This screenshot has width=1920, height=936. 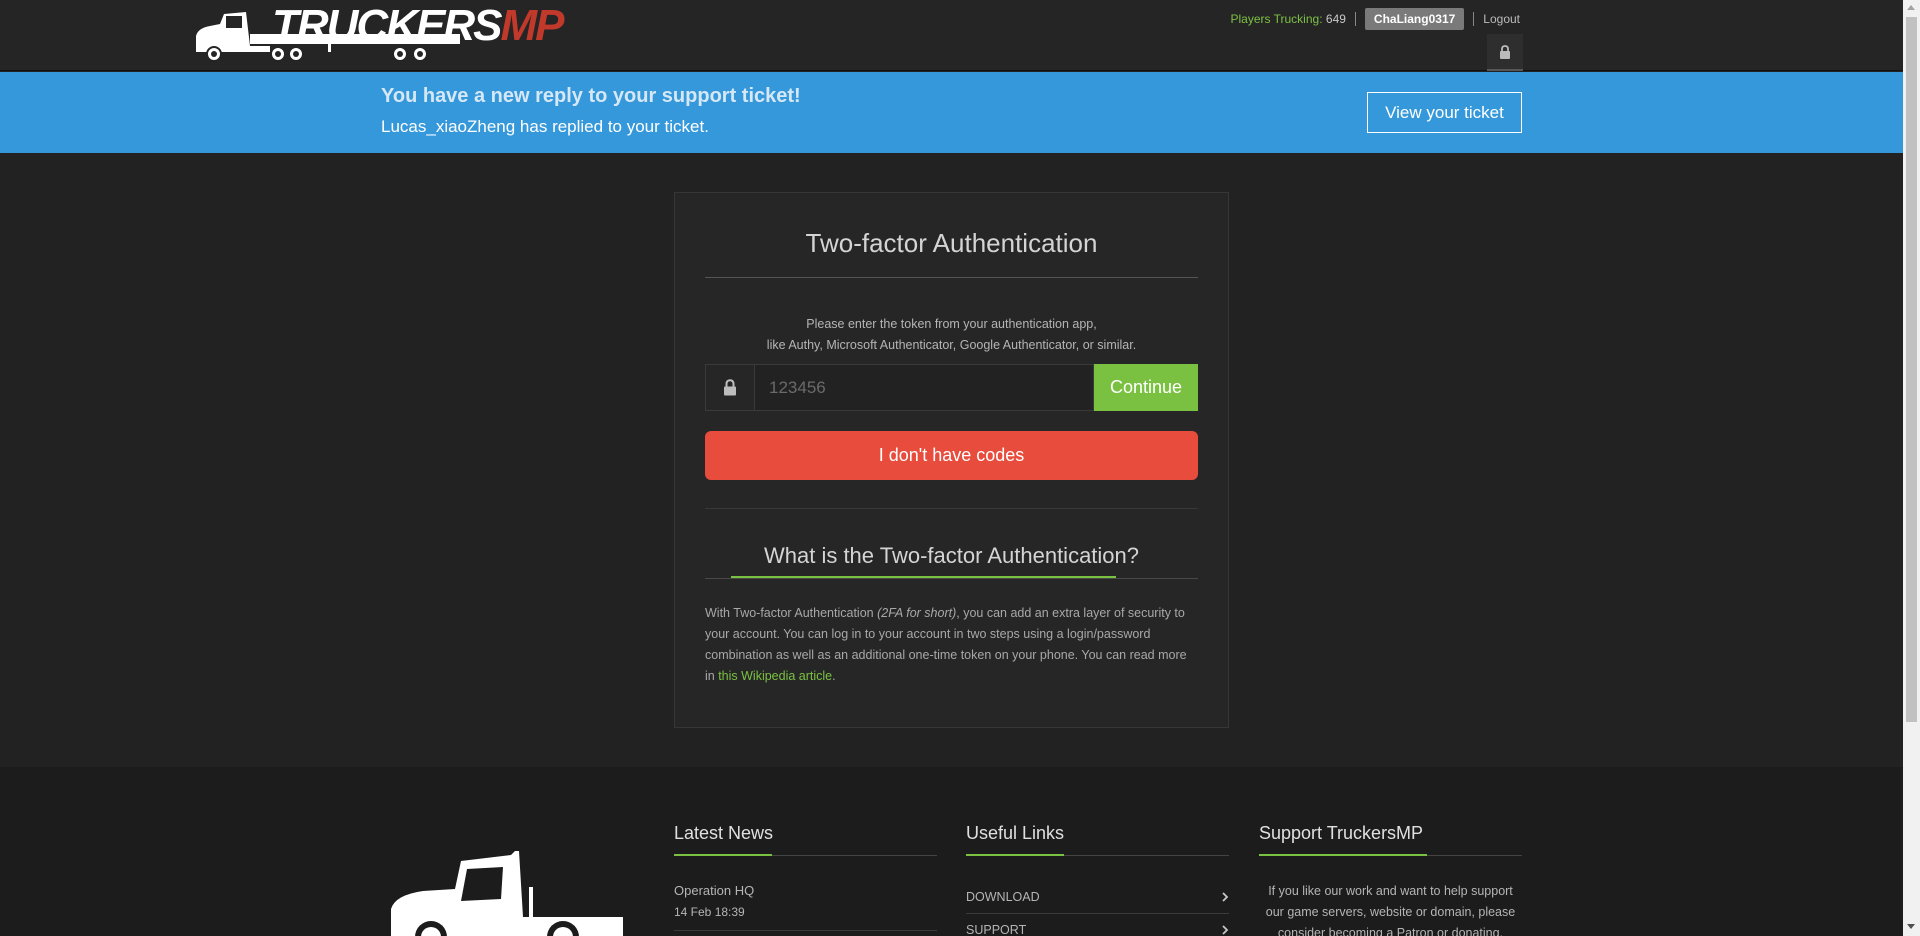 I want to click on token-input-group: Continue, so click(x=951, y=387).